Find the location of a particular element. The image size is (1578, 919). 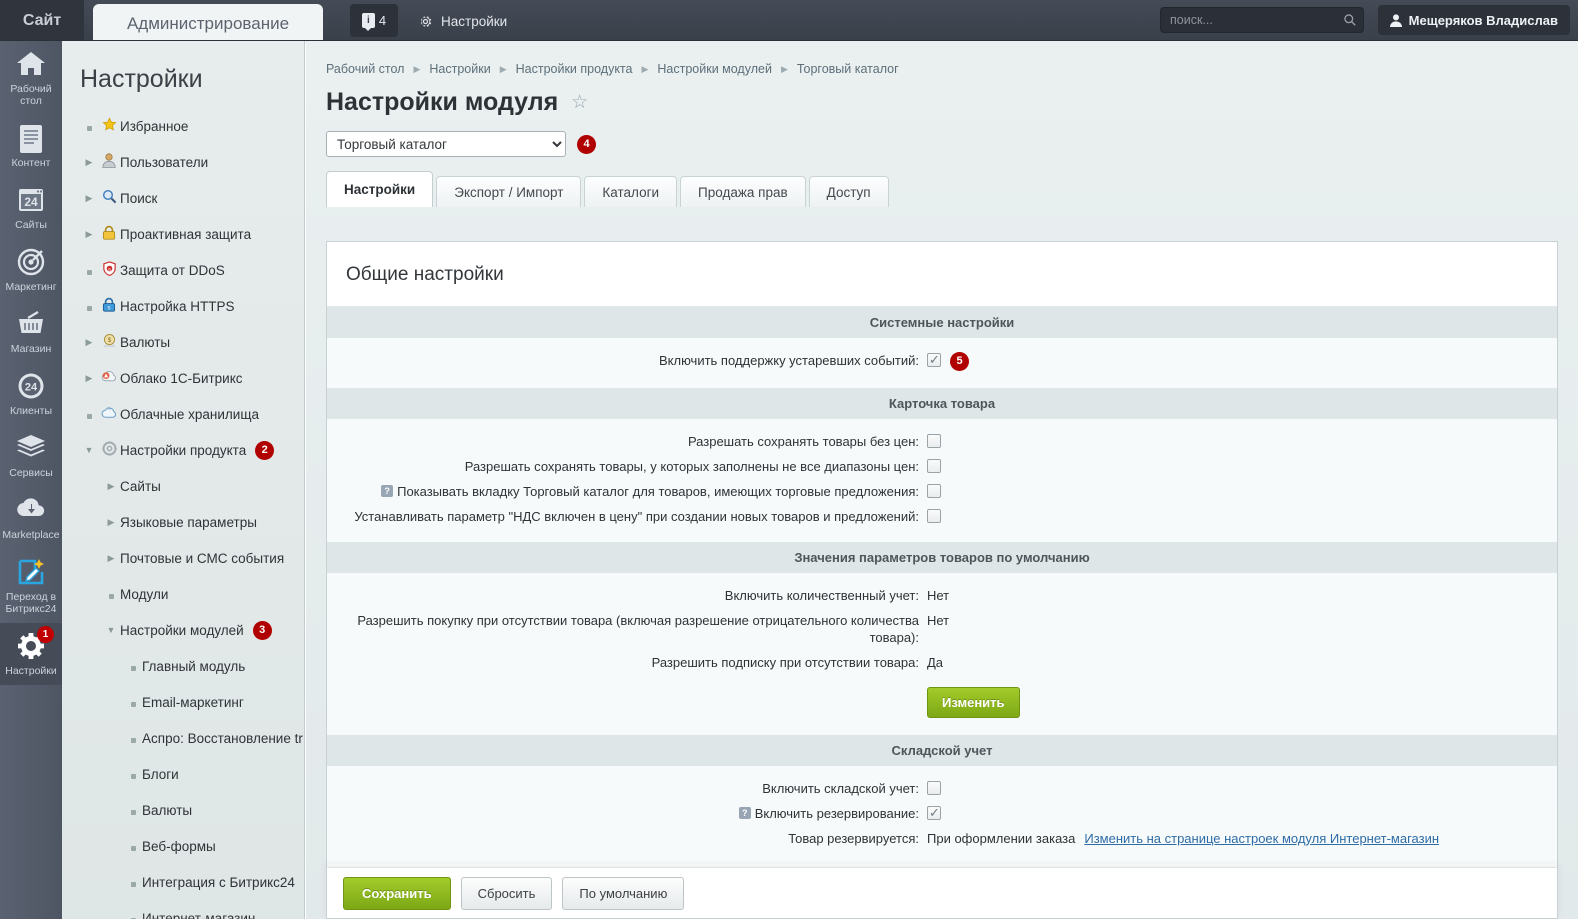

tree-item-21: Интеграция с Битрикс24 is located at coordinates (183, 882).